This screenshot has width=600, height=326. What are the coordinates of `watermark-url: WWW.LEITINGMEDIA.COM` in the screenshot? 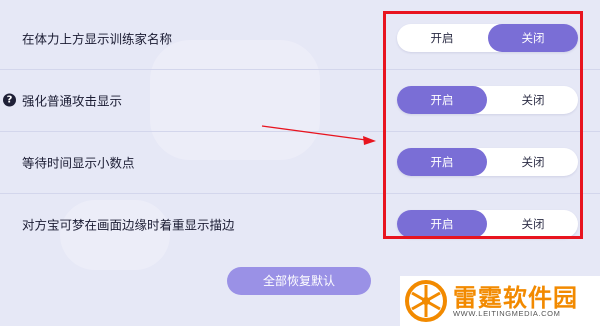 It's located at (507, 313).